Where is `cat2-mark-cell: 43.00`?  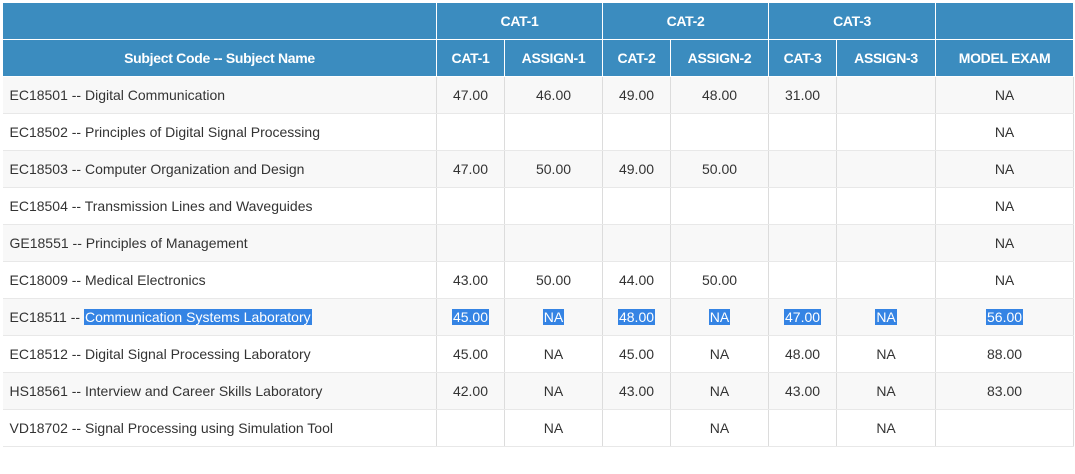
cat2-mark-cell: 43.00 is located at coordinates (637, 391).